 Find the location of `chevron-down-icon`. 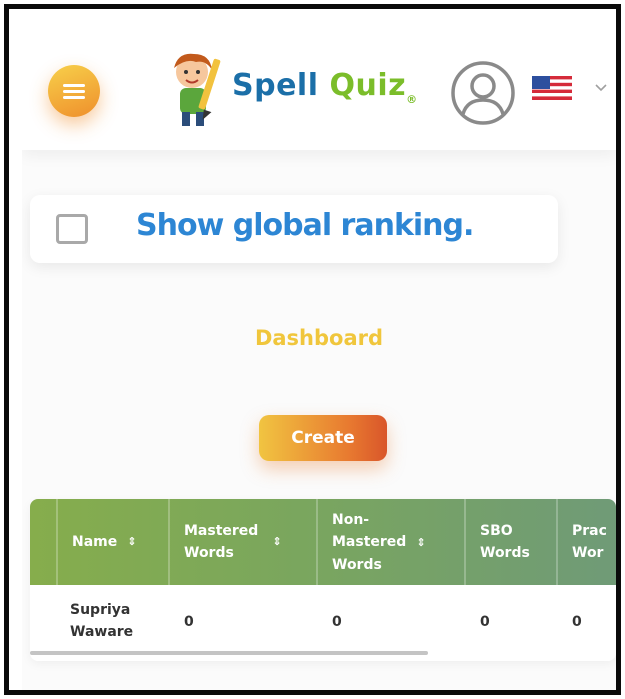

chevron-down-icon is located at coordinates (601, 87).